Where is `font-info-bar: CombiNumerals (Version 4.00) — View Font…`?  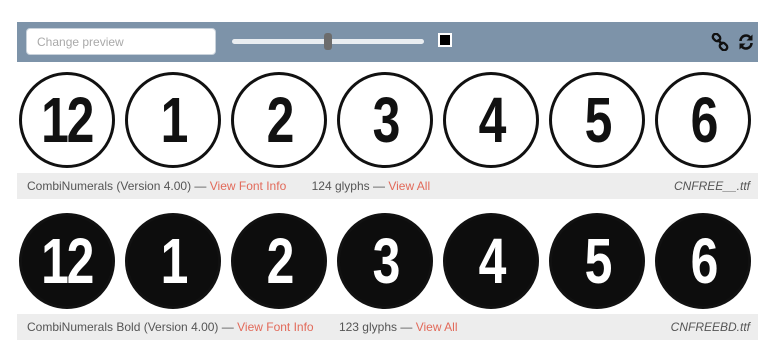 font-info-bar: CombiNumerals (Version 4.00) — View Font… is located at coordinates (387, 186).